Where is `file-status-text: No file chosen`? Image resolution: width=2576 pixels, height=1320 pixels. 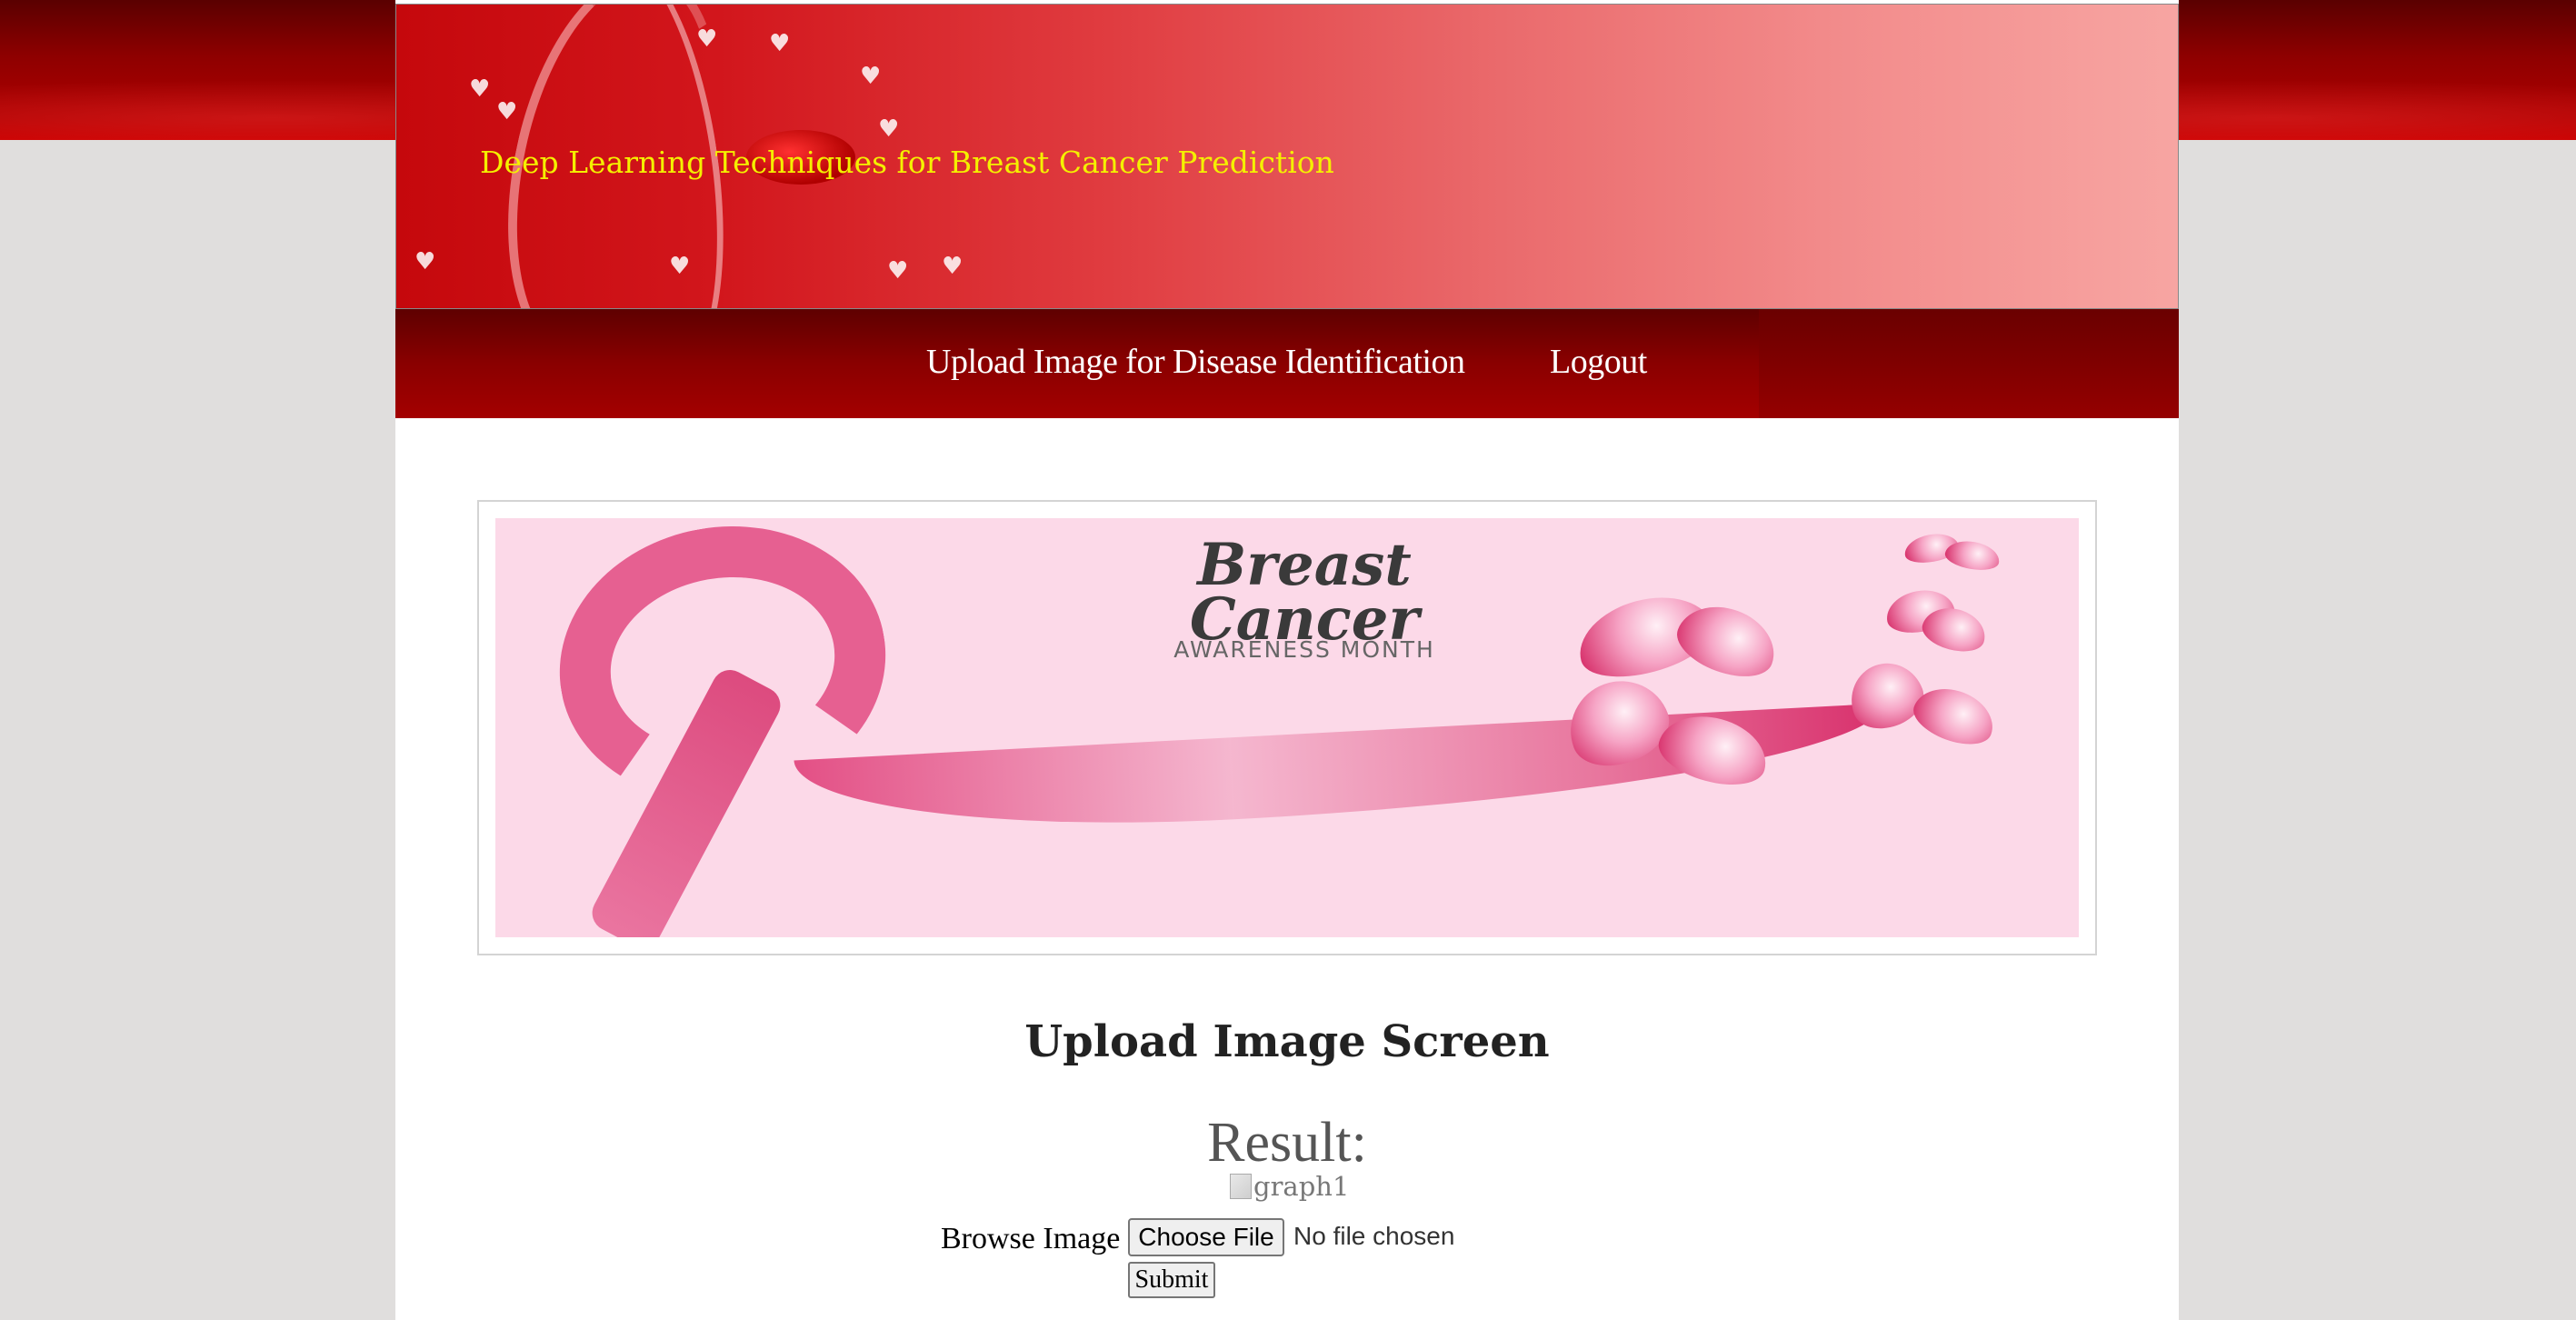 file-status-text: No file chosen is located at coordinates (1374, 1236).